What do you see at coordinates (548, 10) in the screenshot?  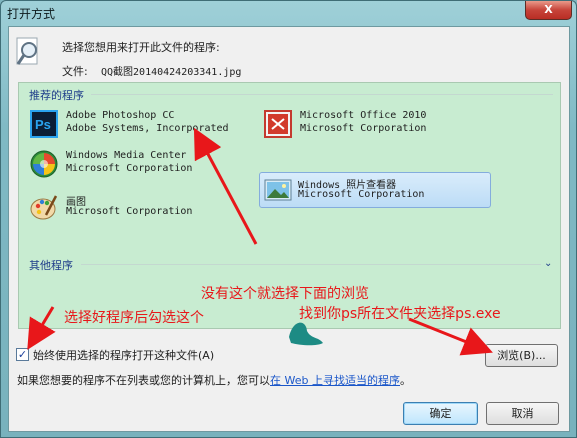 I see `close-button: X` at bounding box center [548, 10].